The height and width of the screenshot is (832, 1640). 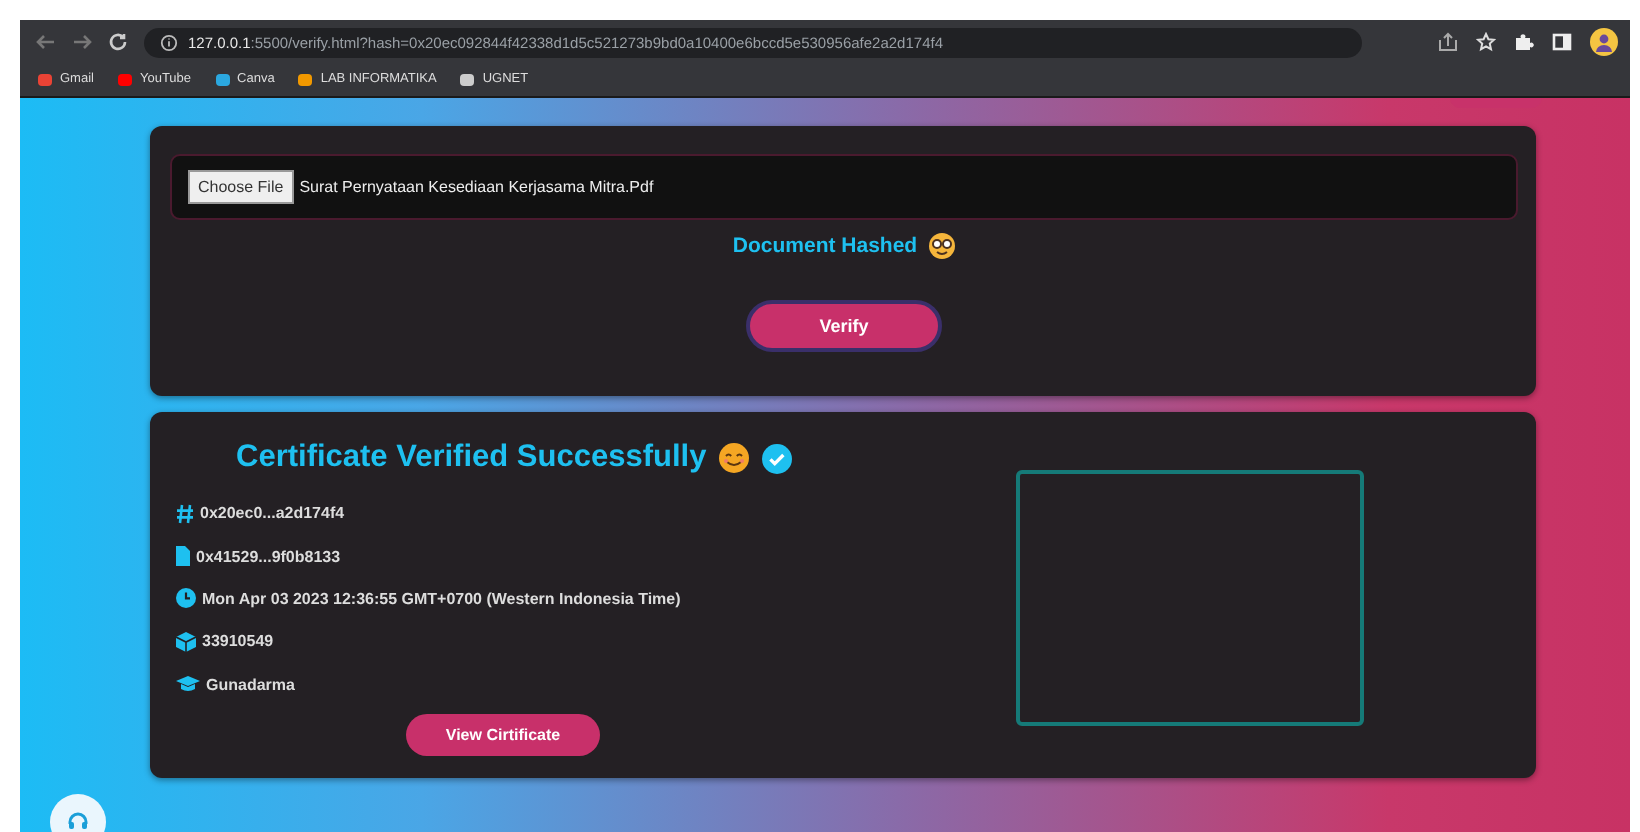 I want to click on detail-text: 33910549, so click(x=238, y=641).